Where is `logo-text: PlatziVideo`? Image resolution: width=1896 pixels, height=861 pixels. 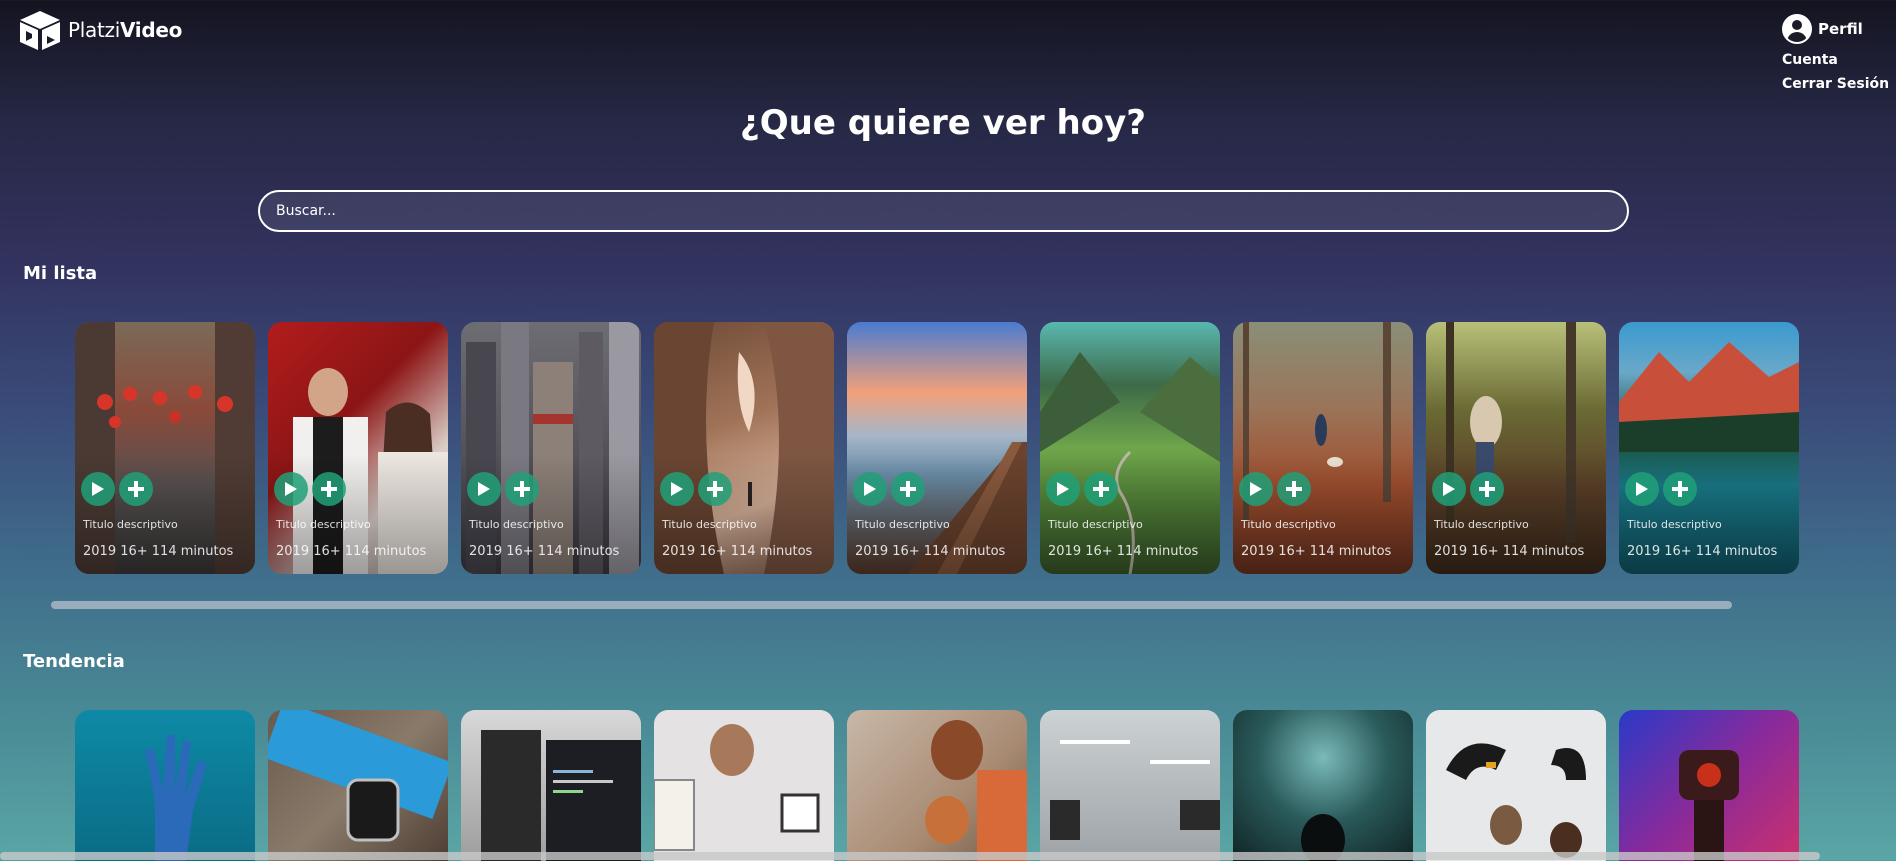
logo-text: PlatziVideo is located at coordinates (125, 30).